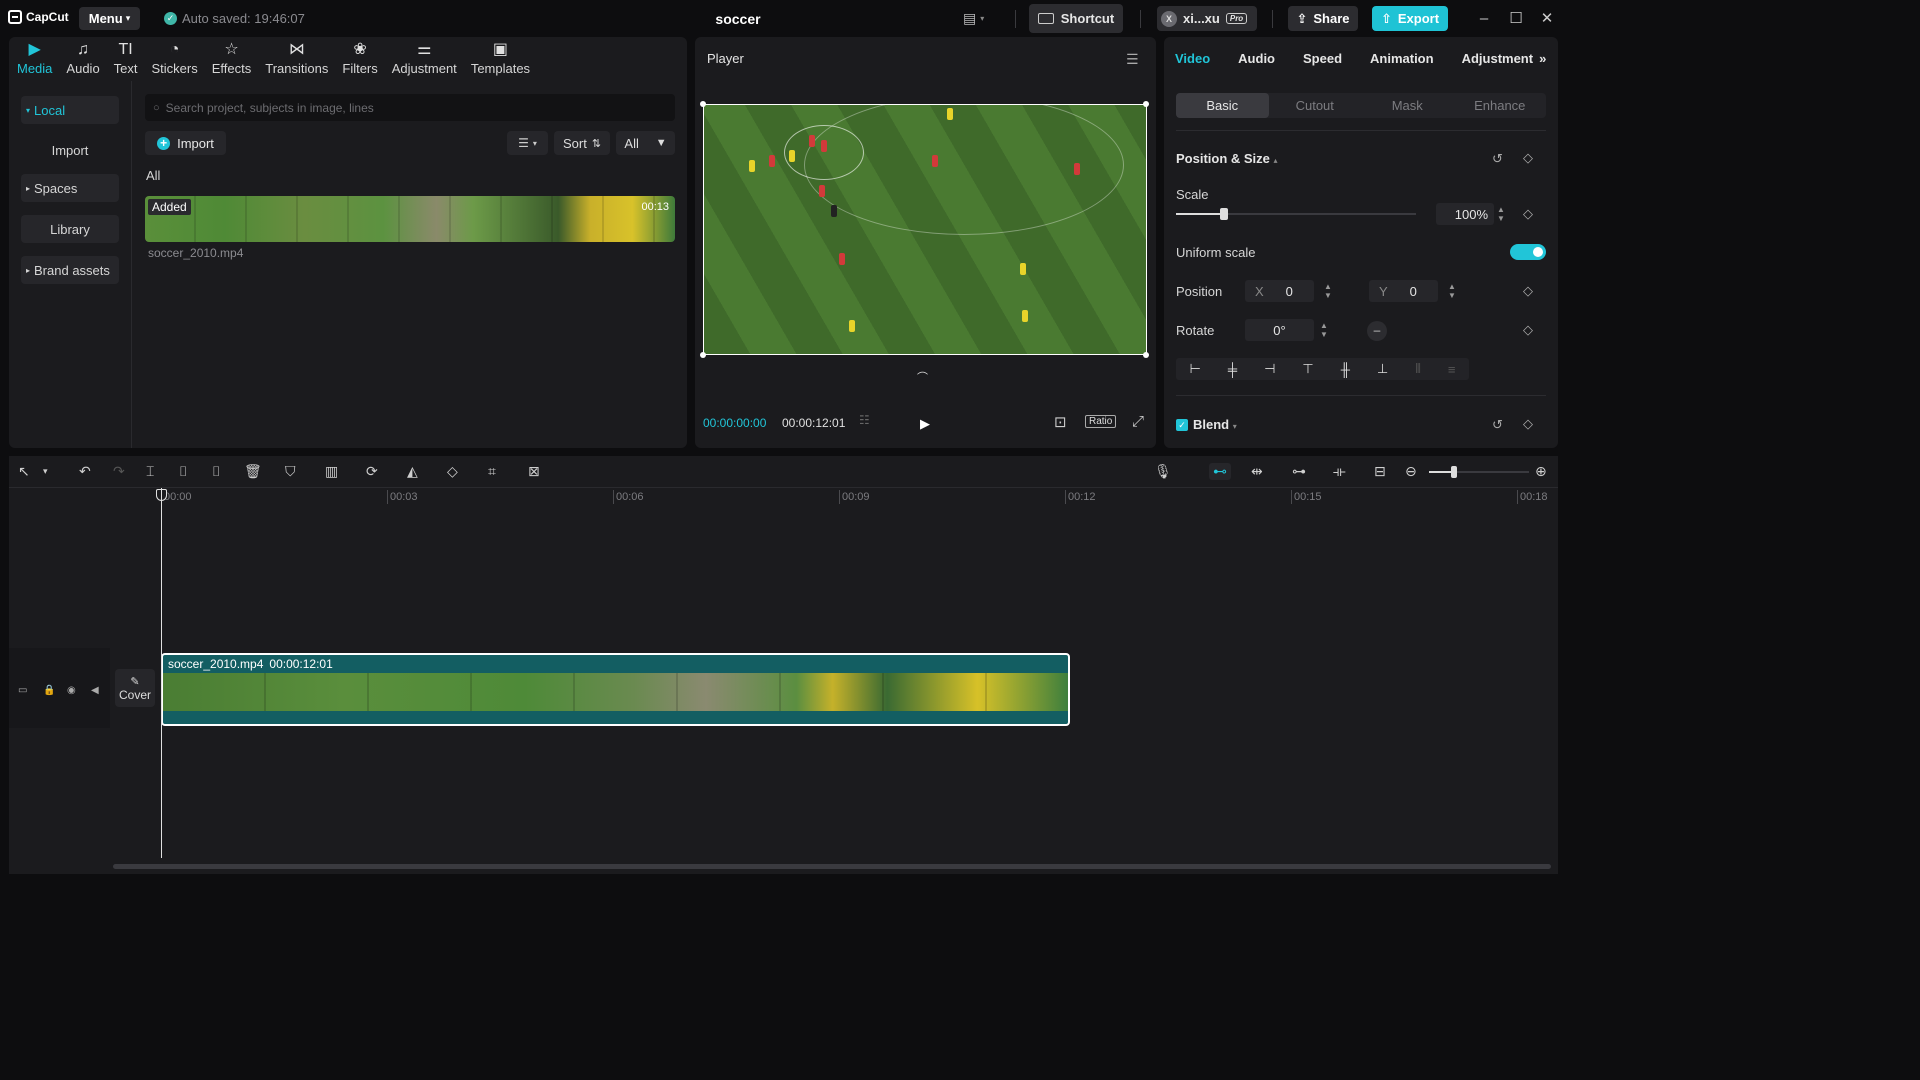 This screenshot has width=1920, height=1080. What do you see at coordinates (1299, 471) in the screenshot?
I see `linkage-icon: ⊶` at bounding box center [1299, 471].